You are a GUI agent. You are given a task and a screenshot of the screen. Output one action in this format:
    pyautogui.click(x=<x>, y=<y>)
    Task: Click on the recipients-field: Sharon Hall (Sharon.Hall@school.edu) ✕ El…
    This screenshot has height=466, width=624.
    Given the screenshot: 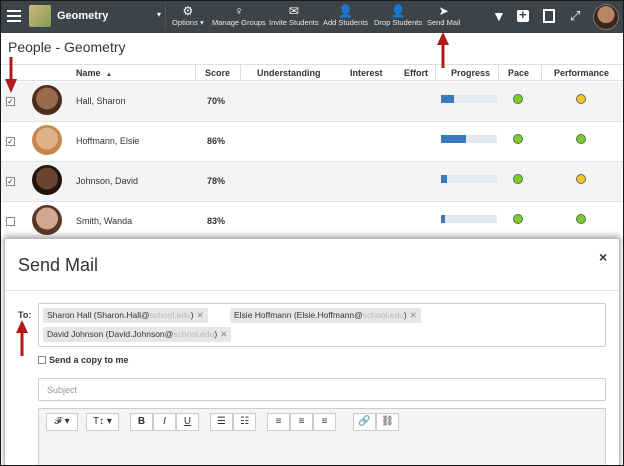 What is the action you would take?
    pyautogui.click(x=322, y=325)
    